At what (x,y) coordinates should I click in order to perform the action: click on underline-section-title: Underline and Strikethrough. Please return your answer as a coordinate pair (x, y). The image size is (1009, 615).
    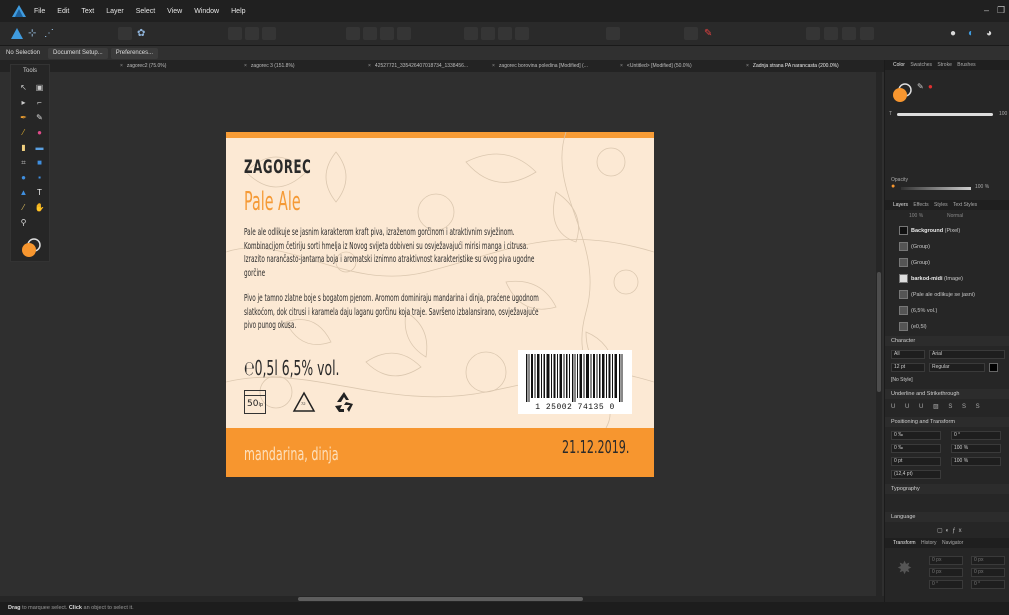
    Looking at the image, I should click on (947, 394).